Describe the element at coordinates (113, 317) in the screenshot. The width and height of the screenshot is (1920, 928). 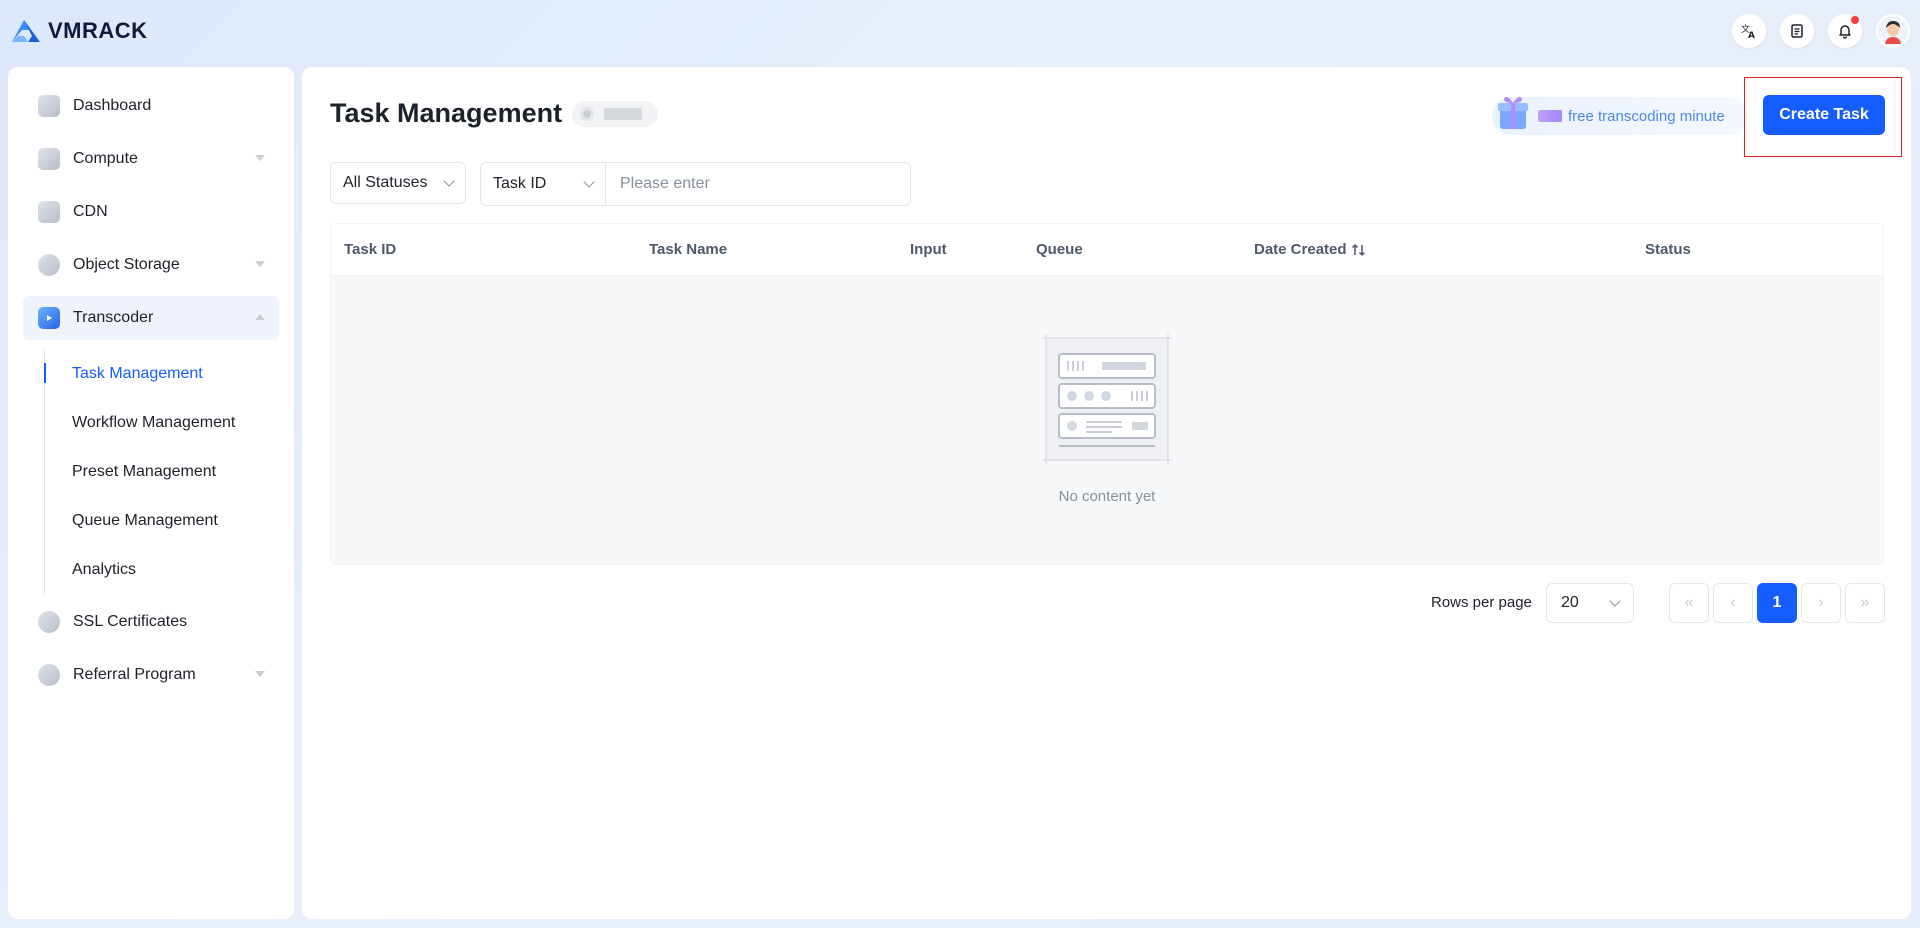
I see `sidebar-item-label: Transcoder` at that location.